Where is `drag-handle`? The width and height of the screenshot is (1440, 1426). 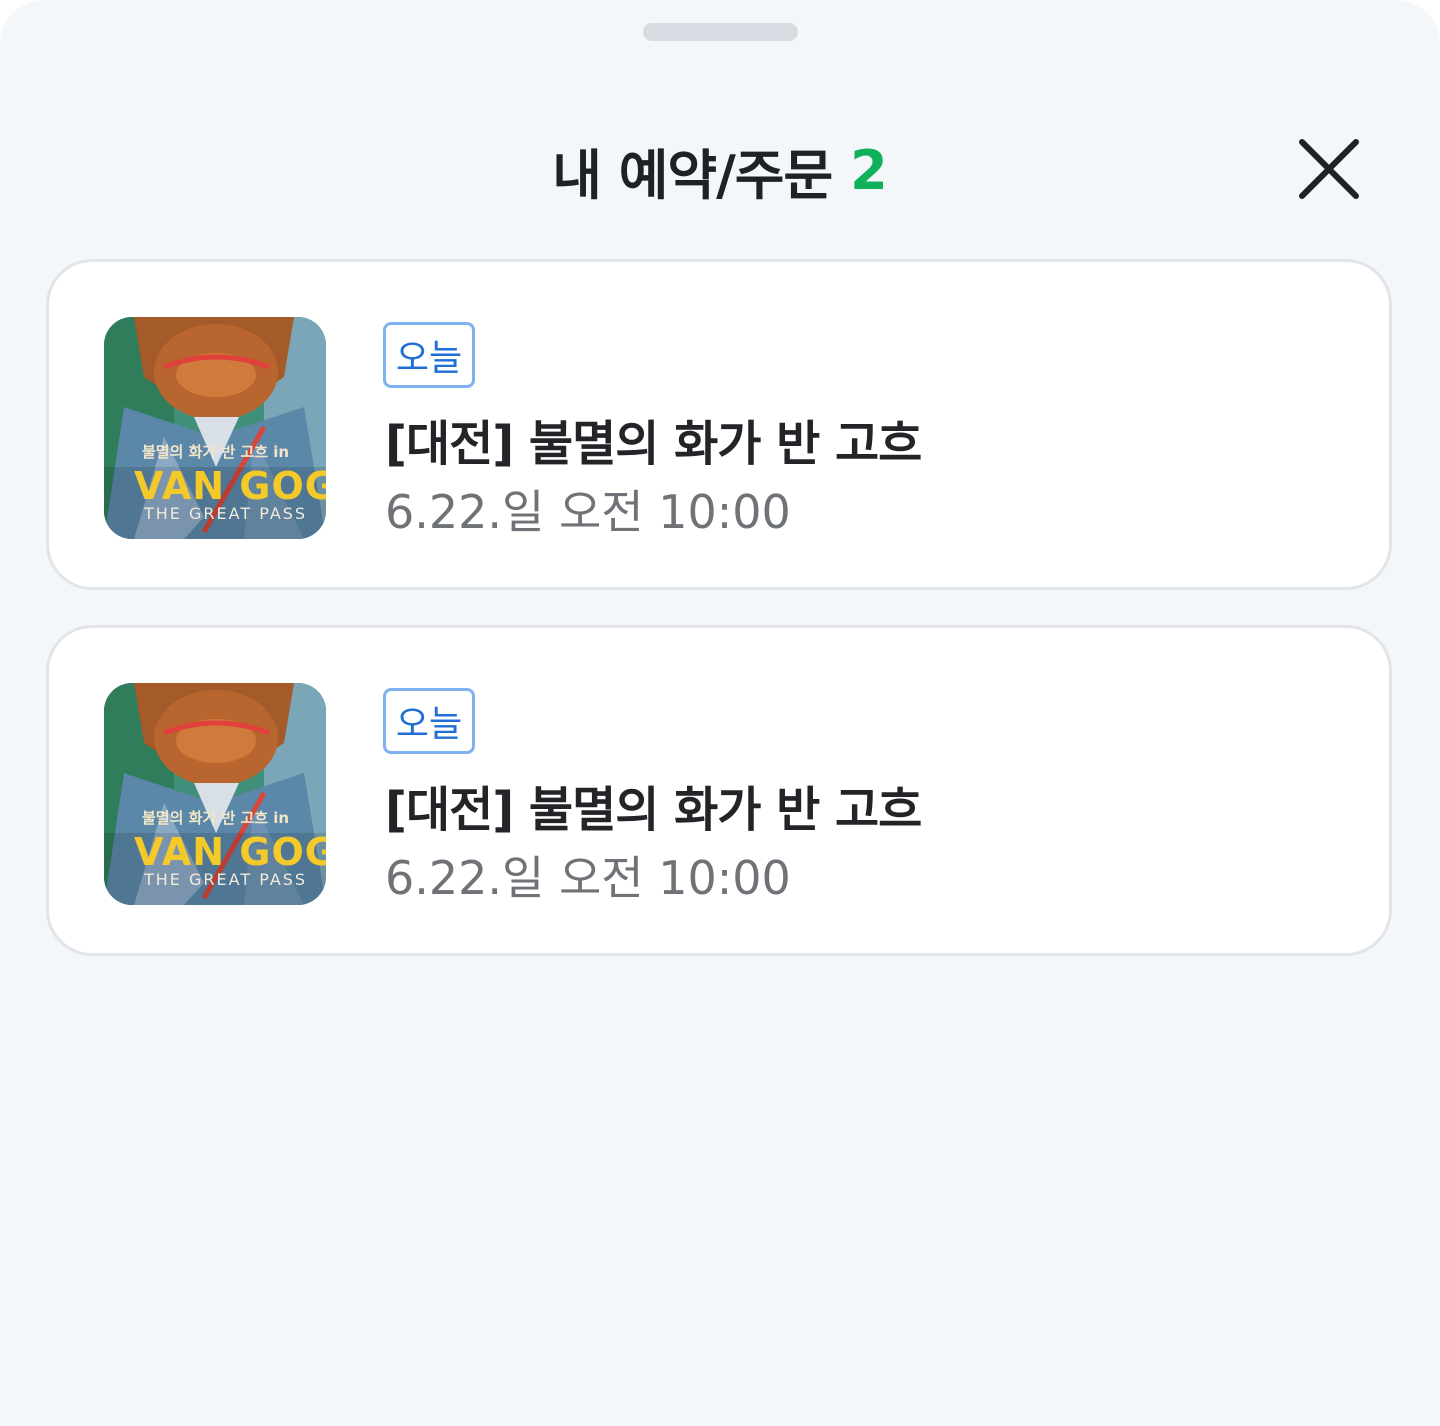
drag-handle is located at coordinates (720, 32).